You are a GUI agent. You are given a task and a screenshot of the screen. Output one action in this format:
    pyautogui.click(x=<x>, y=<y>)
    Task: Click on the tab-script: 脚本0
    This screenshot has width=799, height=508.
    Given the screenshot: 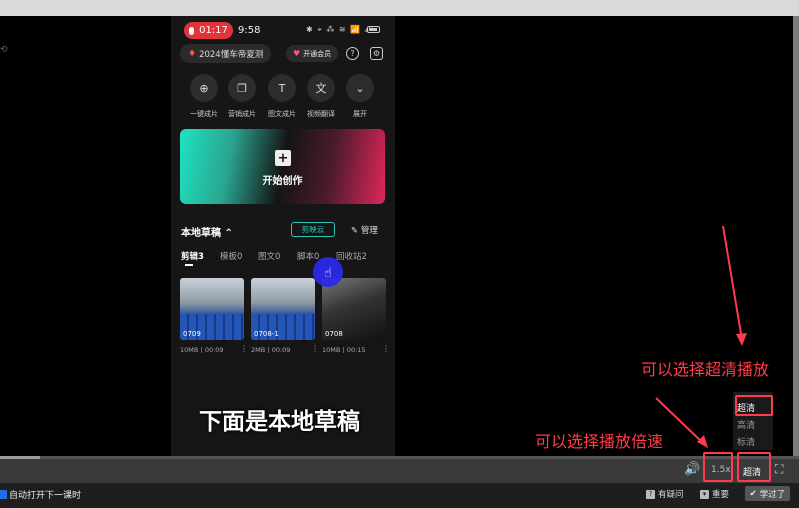 What is the action you would take?
    pyautogui.click(x=308, y=257)
    